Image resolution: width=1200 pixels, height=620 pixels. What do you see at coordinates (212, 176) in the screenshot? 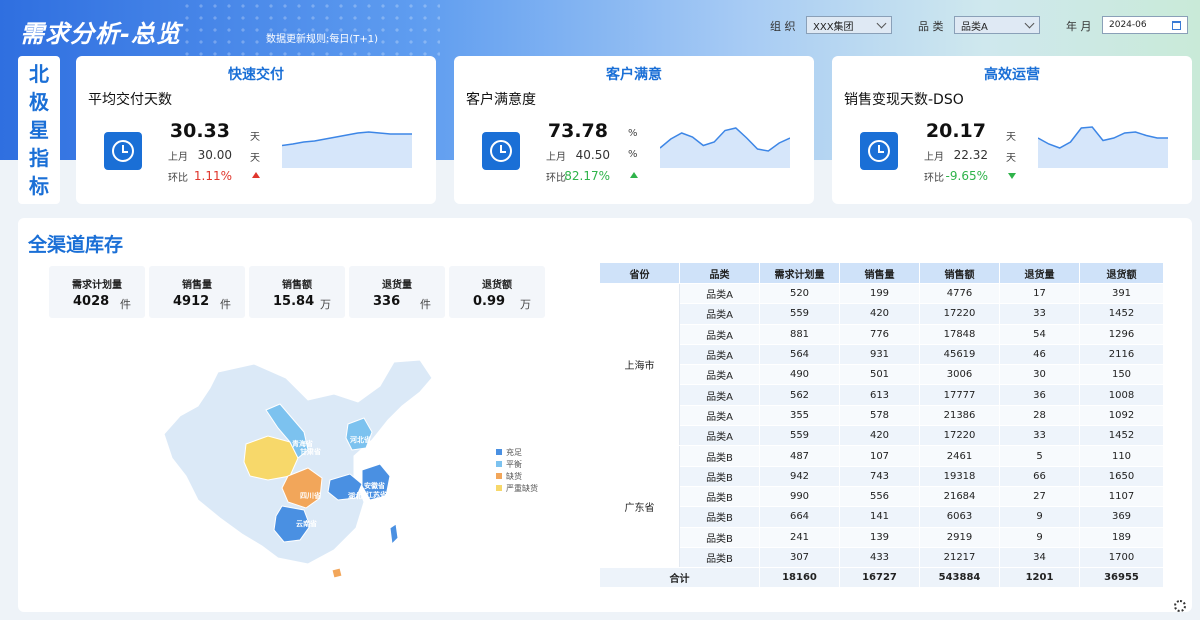
I see `kpi-mom-value: 1.11%` at bounding box center [212, 176].